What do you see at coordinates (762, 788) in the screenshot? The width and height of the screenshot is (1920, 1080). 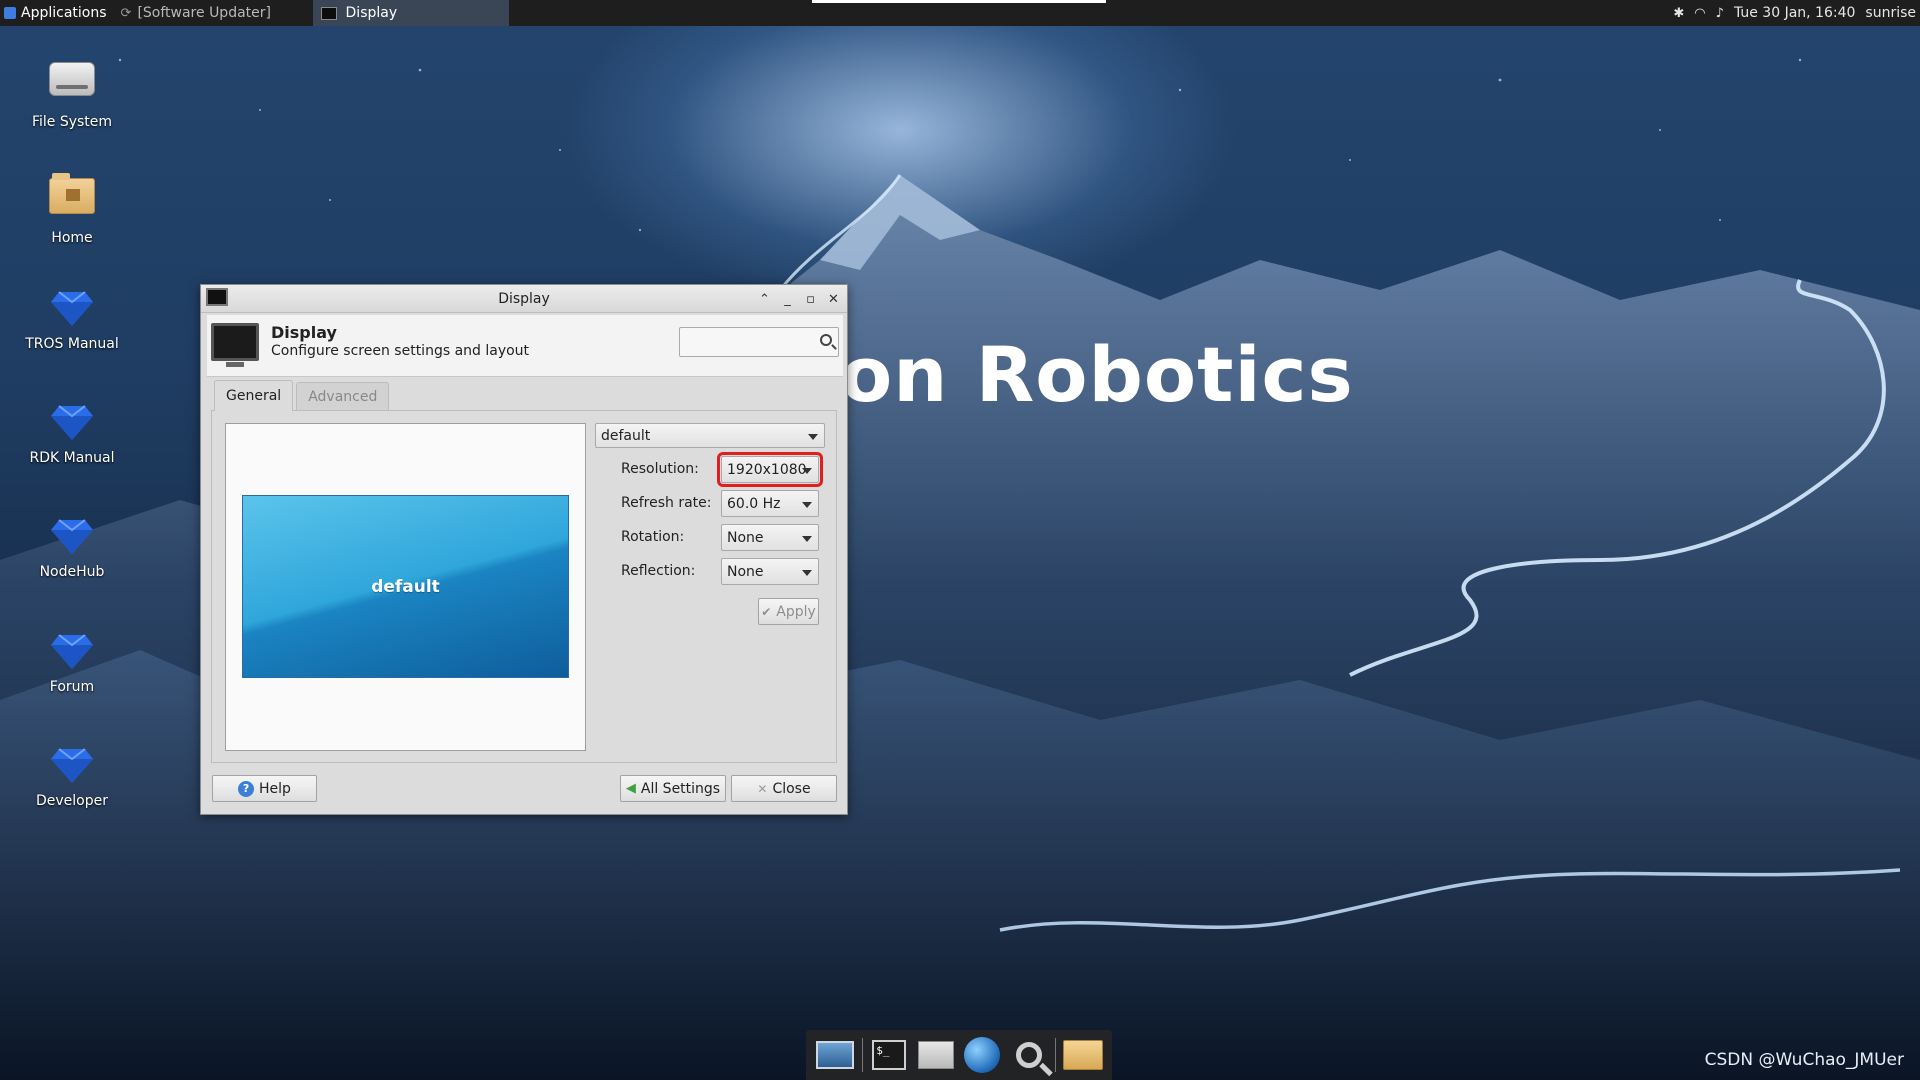 I see `close-icon: ✕` at bounding box center [762, 788].